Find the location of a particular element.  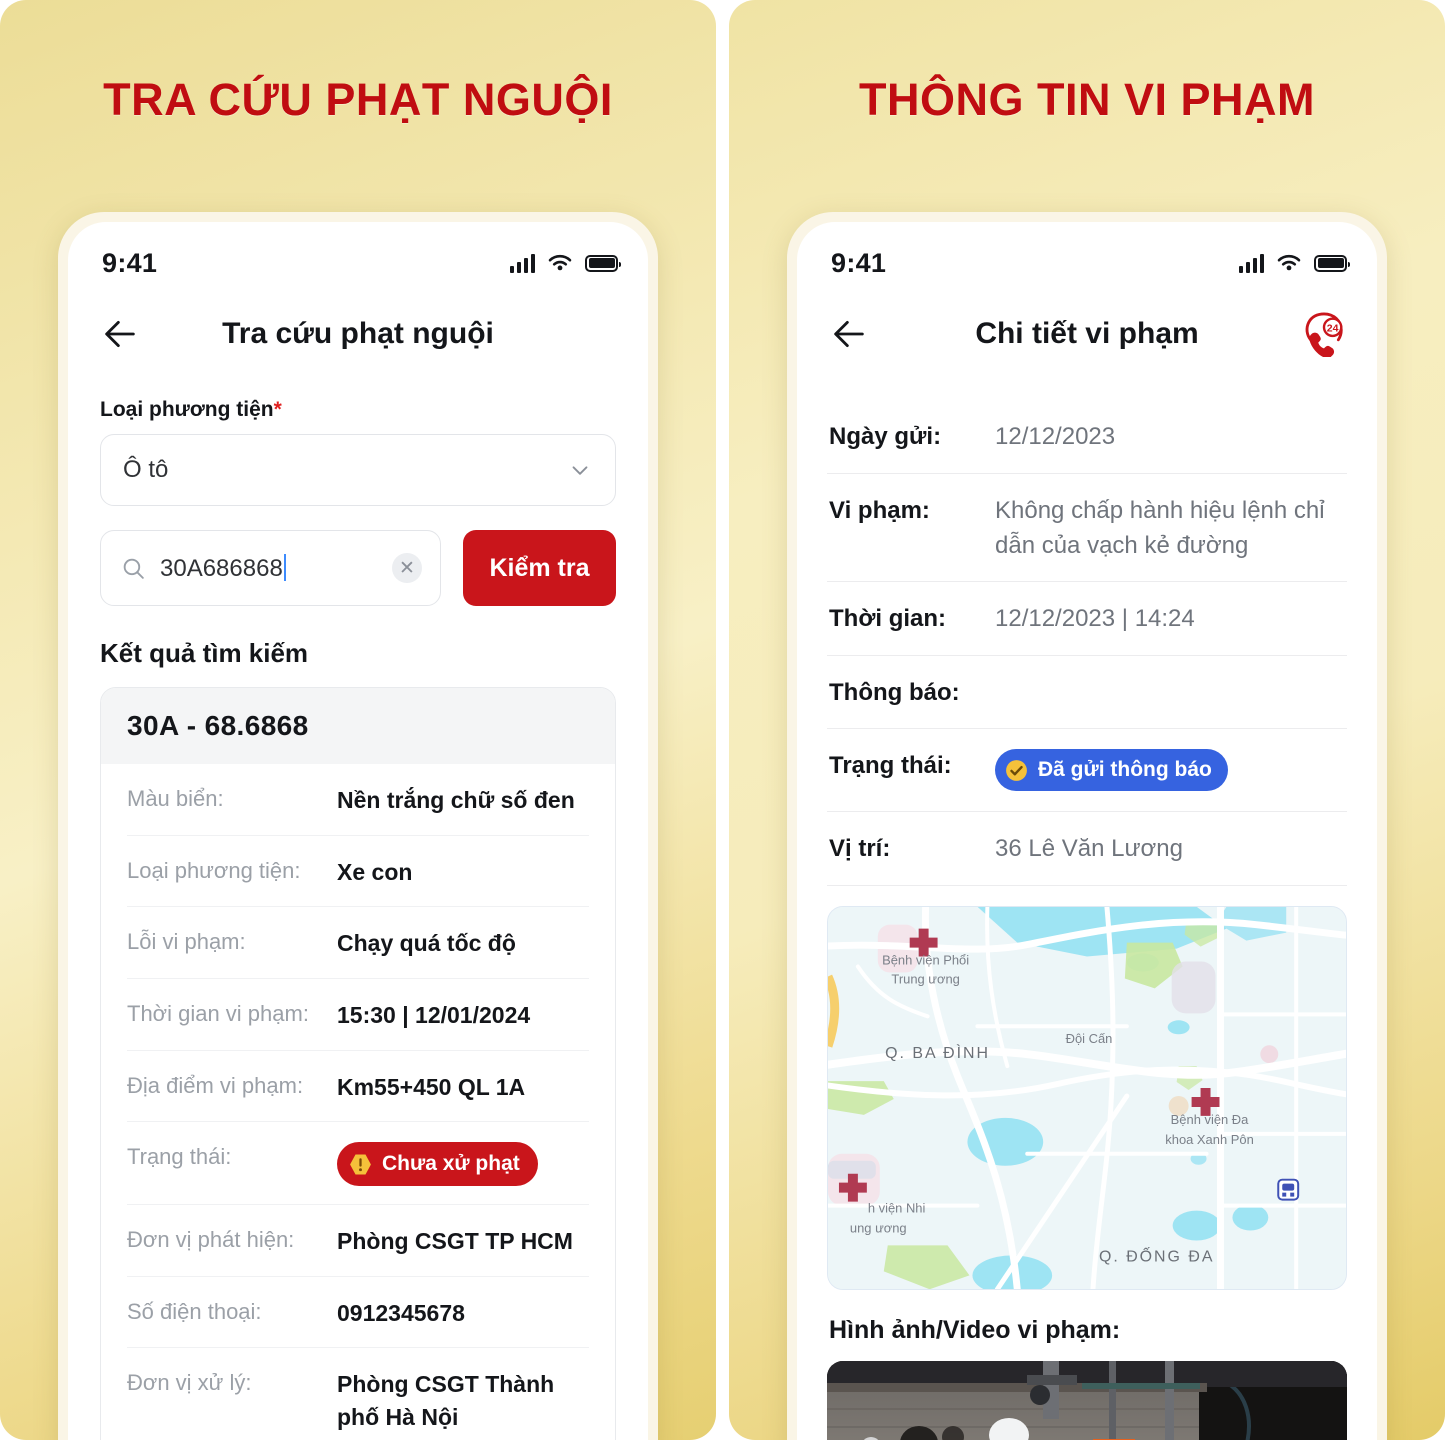

svg-text: Trung ương is located at coordinates (925, 979).